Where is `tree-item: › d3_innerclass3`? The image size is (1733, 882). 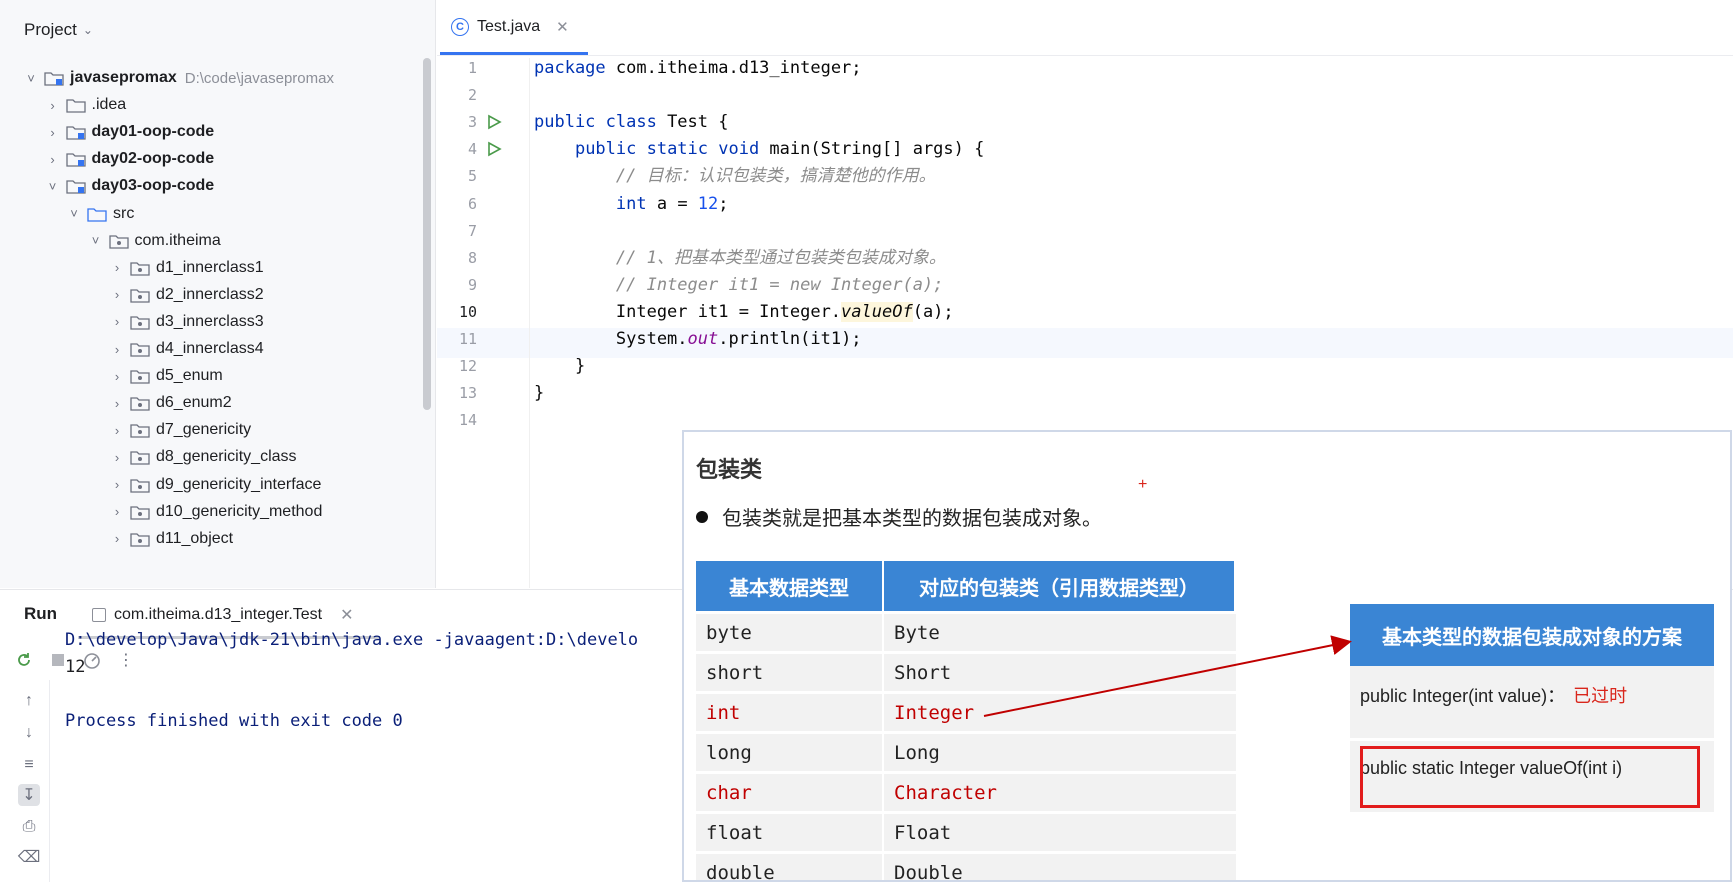 tree-item: › d3_innerclass3 is located at coordinates (186, 322).